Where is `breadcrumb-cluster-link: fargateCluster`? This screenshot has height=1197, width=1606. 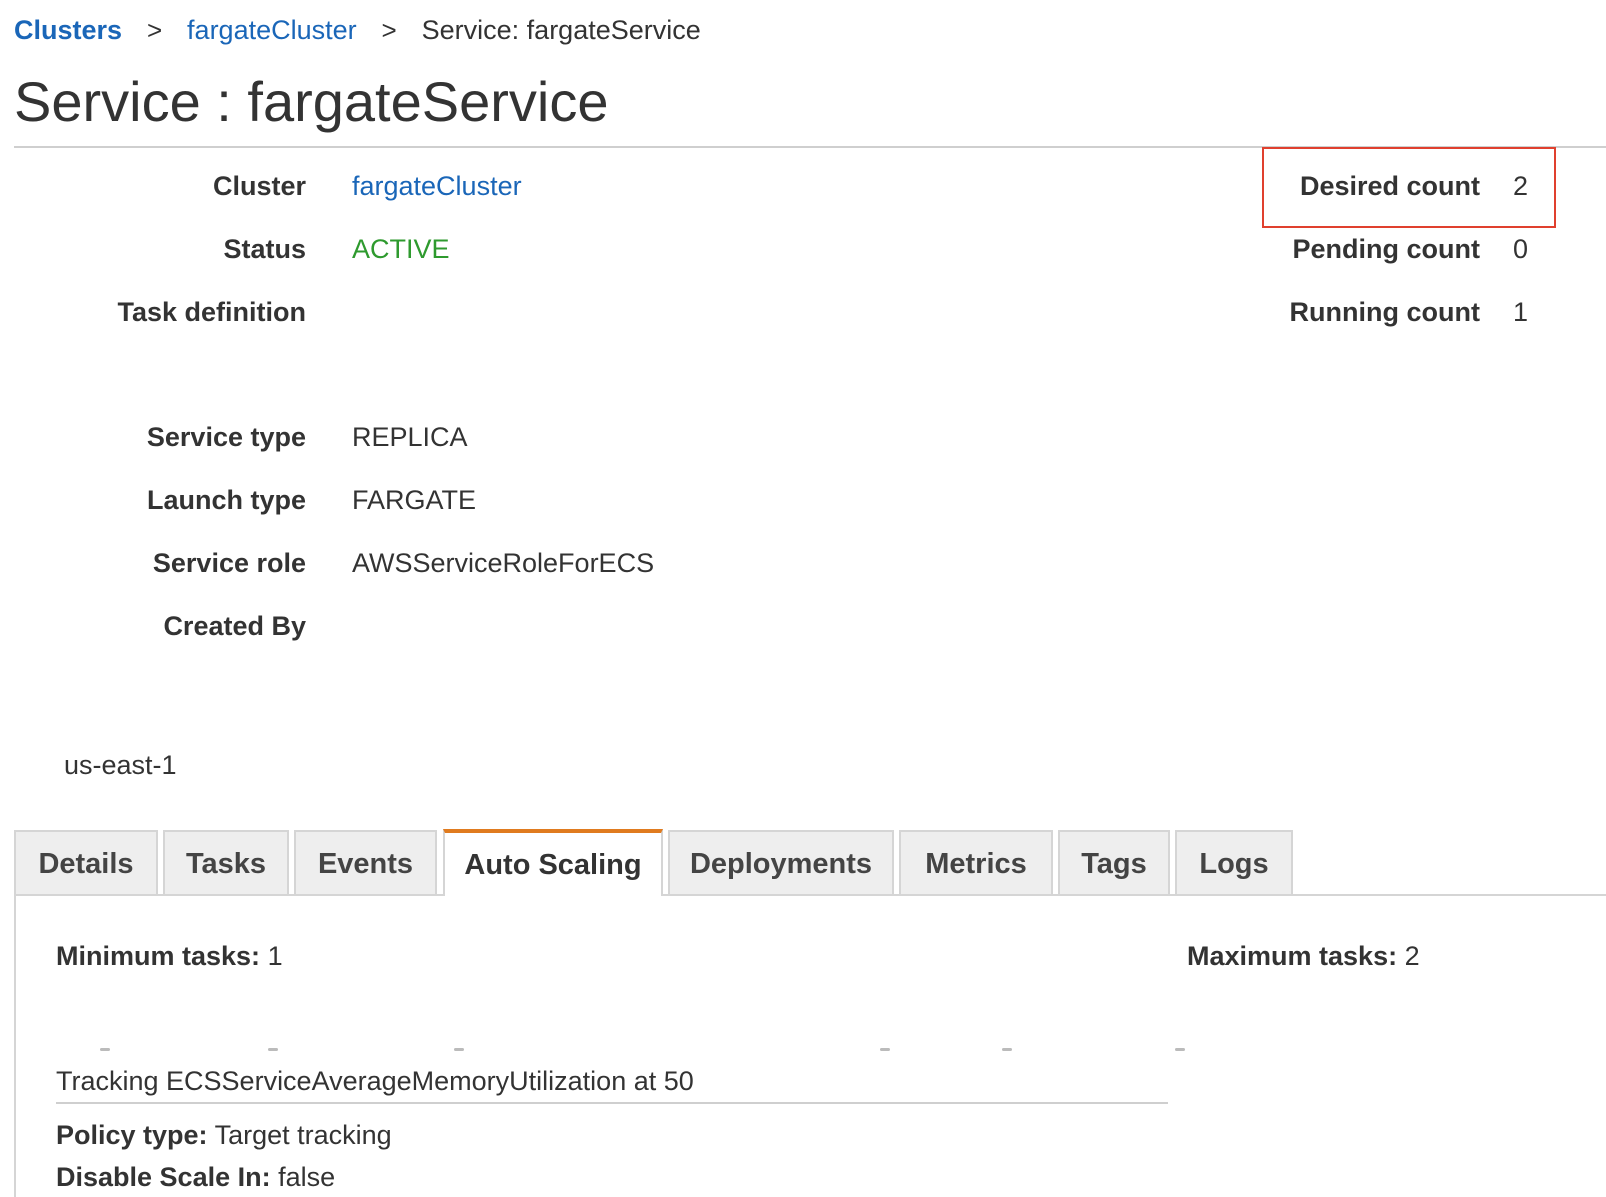 breadcrumb-cluster-link: fargateCluster is located at coordinates (272, 30).